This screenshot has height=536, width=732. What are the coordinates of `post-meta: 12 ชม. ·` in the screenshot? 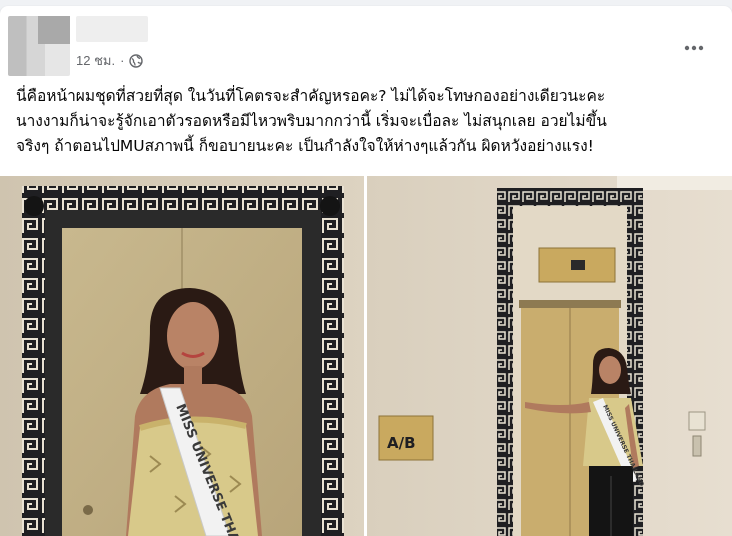 It's located at (110, 60).